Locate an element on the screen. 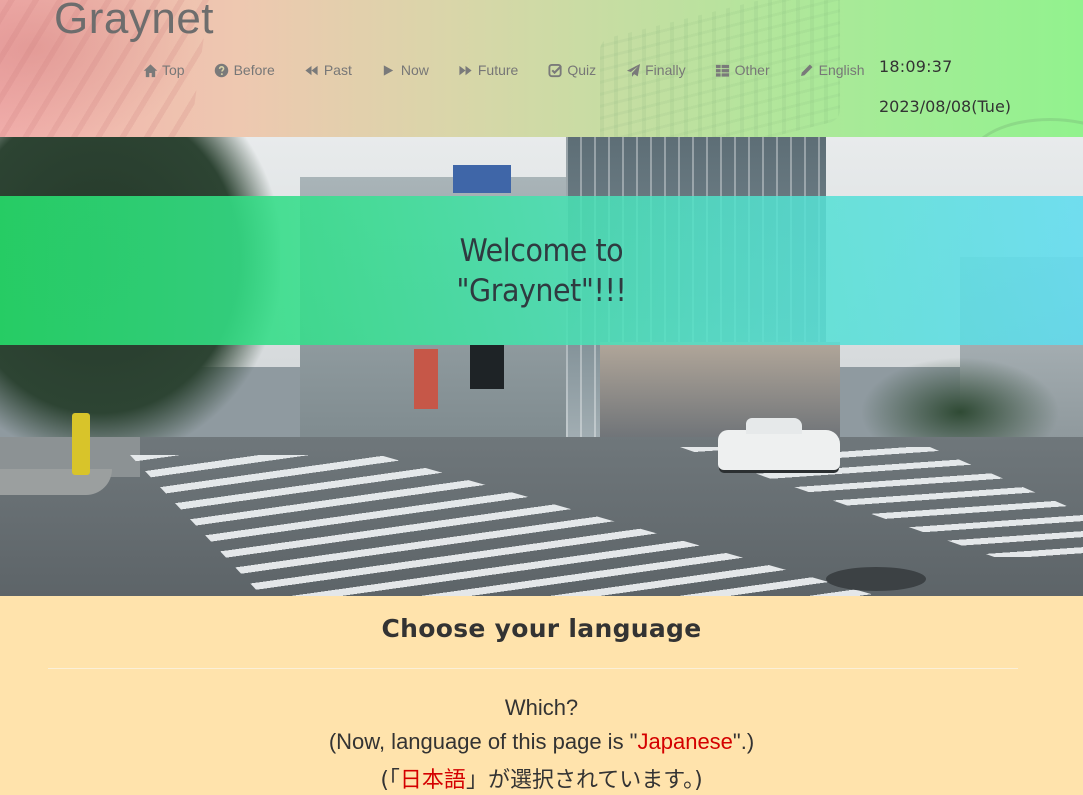  current-language-ja-value: 日本語 is located at coordinates (432, 780).